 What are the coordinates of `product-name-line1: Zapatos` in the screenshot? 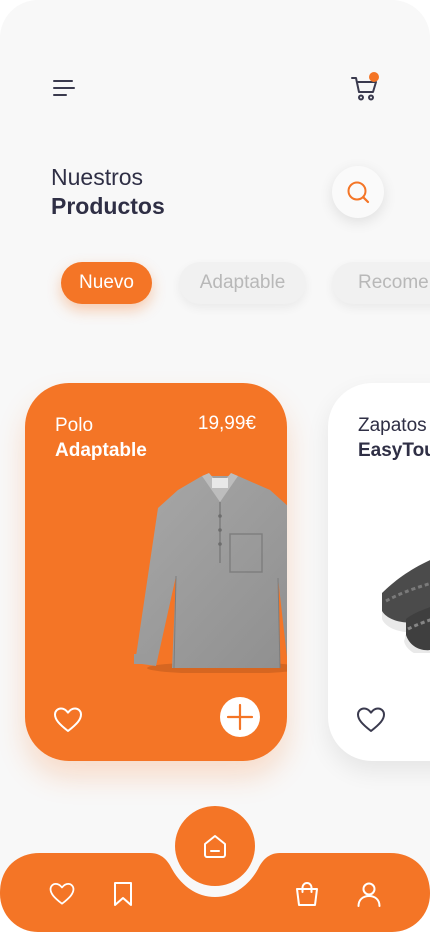 It's located at (392, 425).